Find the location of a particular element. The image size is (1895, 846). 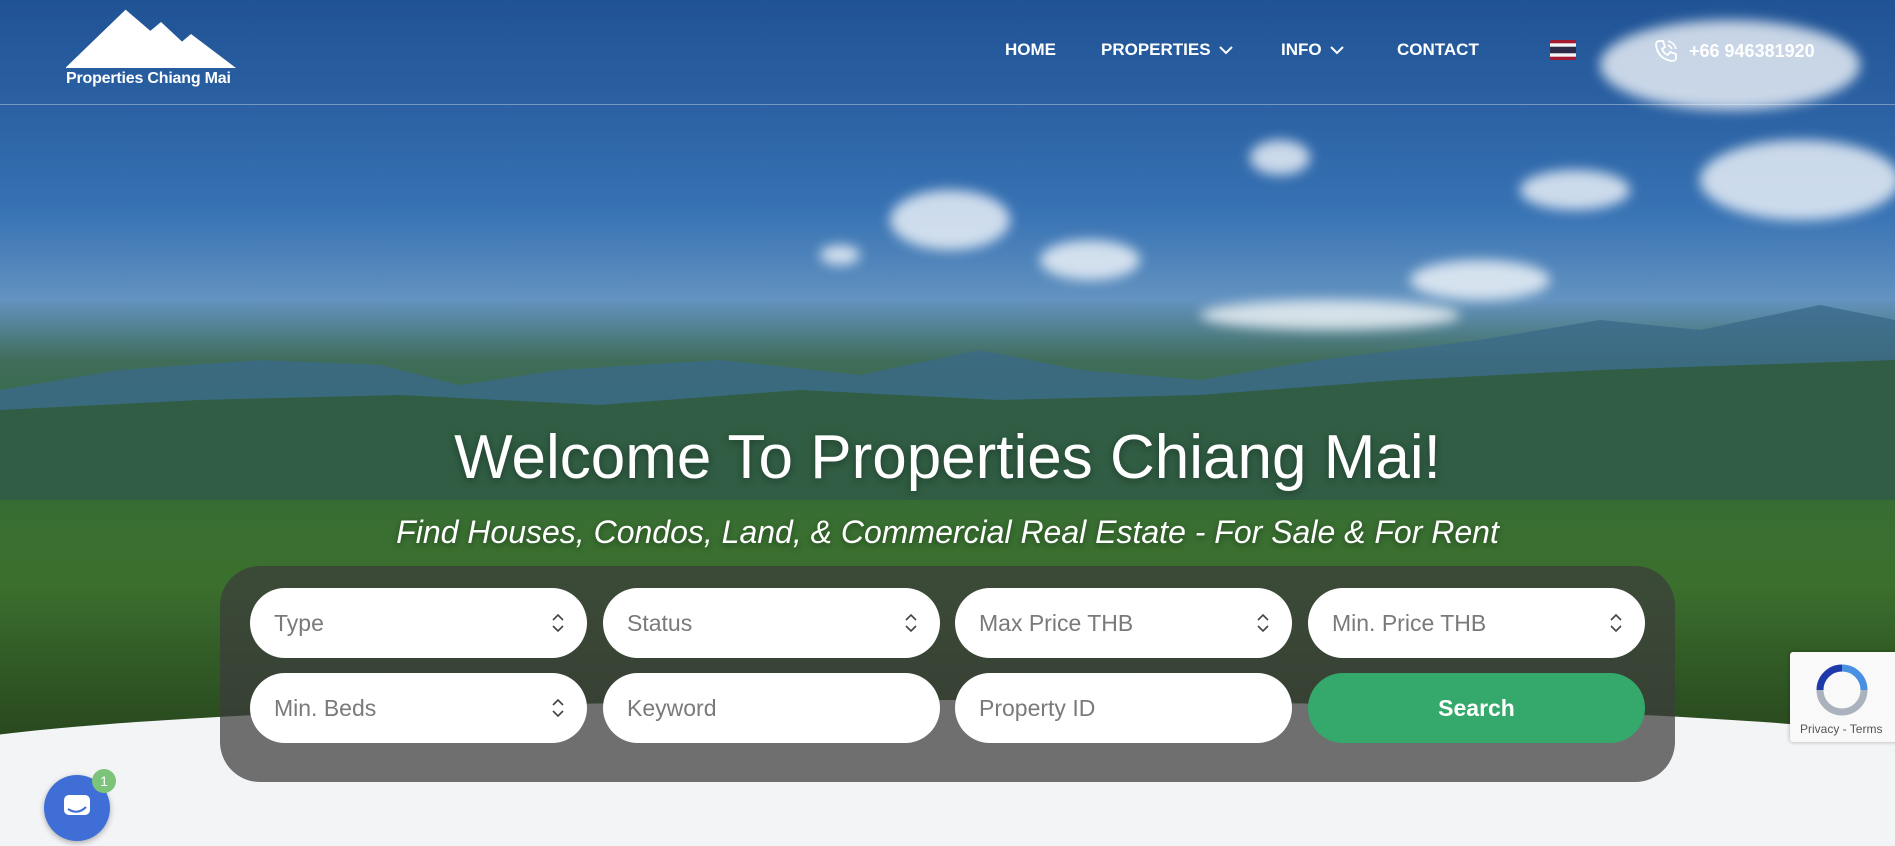

max-price-select: Max Price THB is located at coordinates (1123, 623).